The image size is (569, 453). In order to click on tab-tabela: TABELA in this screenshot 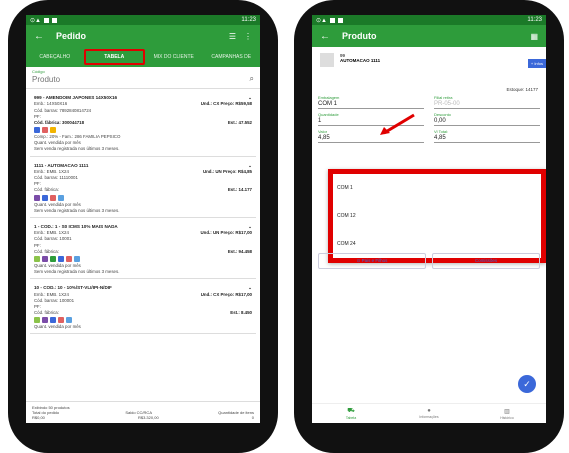, I will do `click(114, 57)`.